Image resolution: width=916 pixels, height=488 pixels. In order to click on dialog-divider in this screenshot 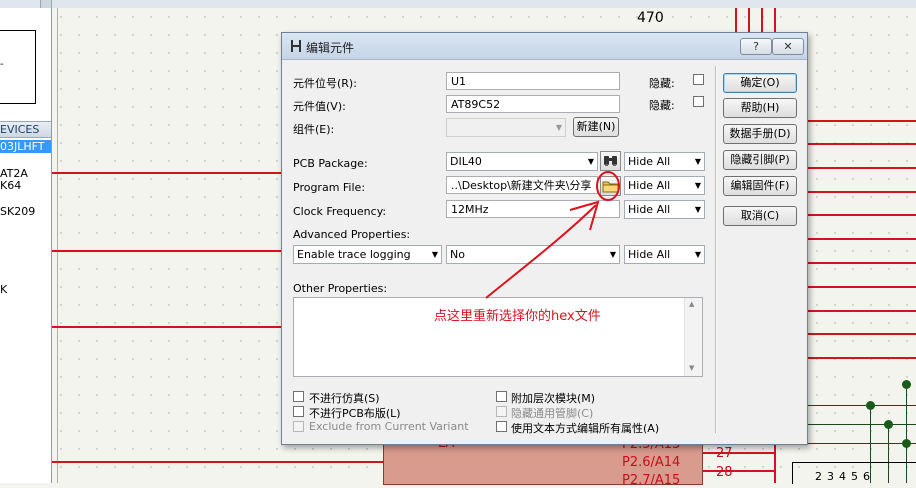, I will do `click(716, 249)`.